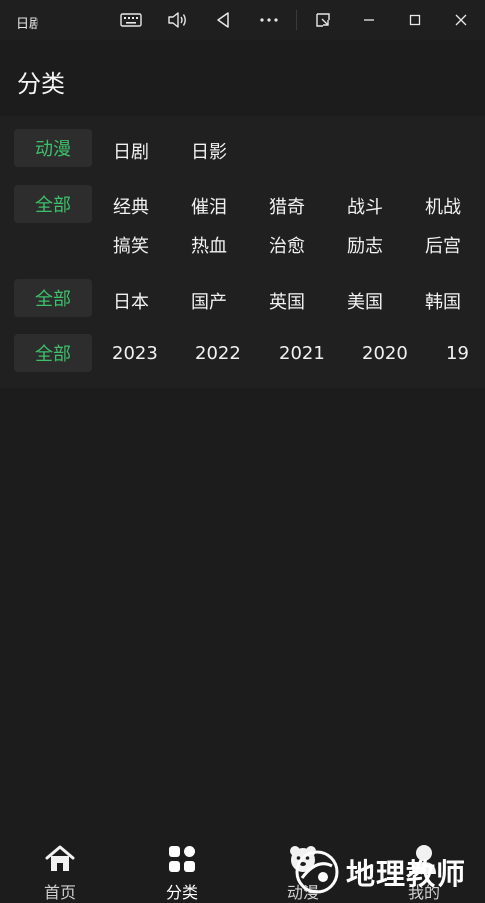 The width and height of the screenshot is (485, 903). Describe the element at coordinates (209, 151) in the screenshot. I see `filter-type-option: 日影` at that location.